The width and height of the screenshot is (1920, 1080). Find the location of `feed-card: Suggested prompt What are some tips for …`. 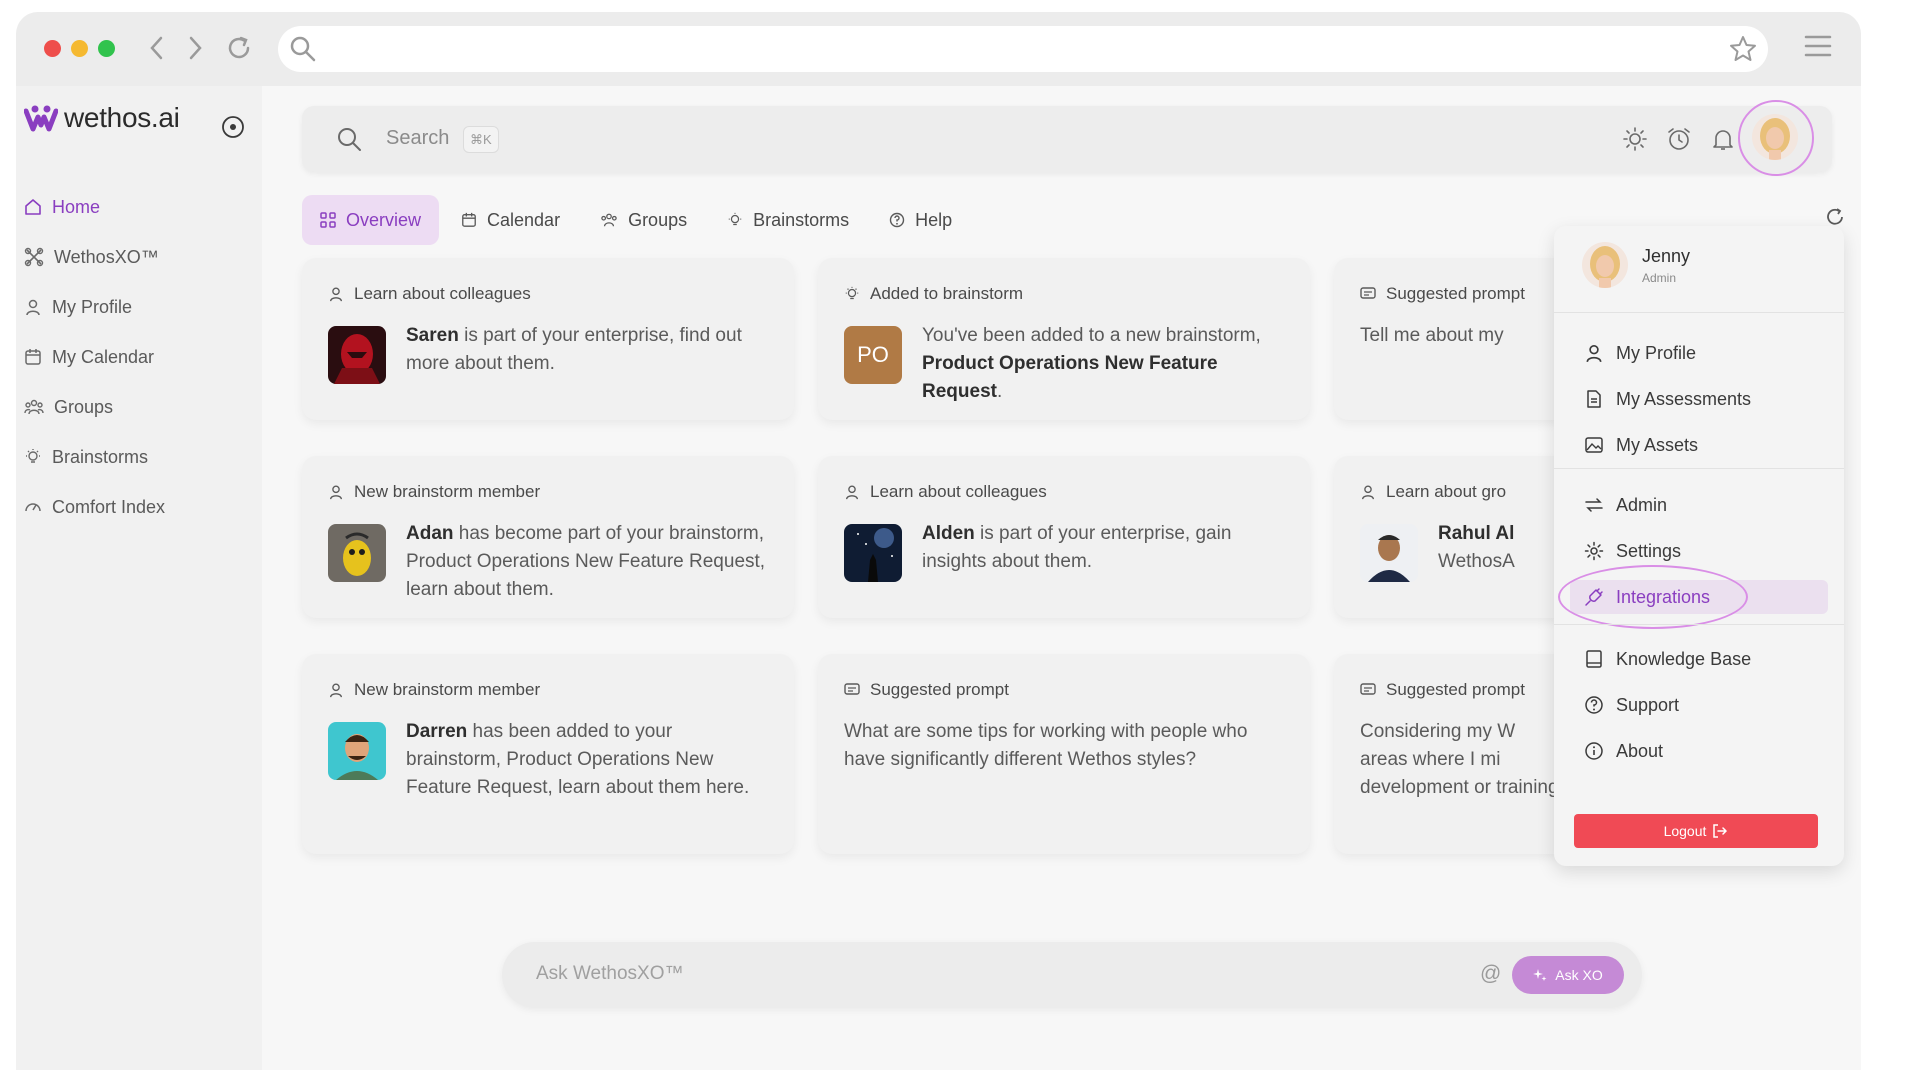

feed-card: Suggested prompt What are some tips for … is located at coordinates (1064, 754).